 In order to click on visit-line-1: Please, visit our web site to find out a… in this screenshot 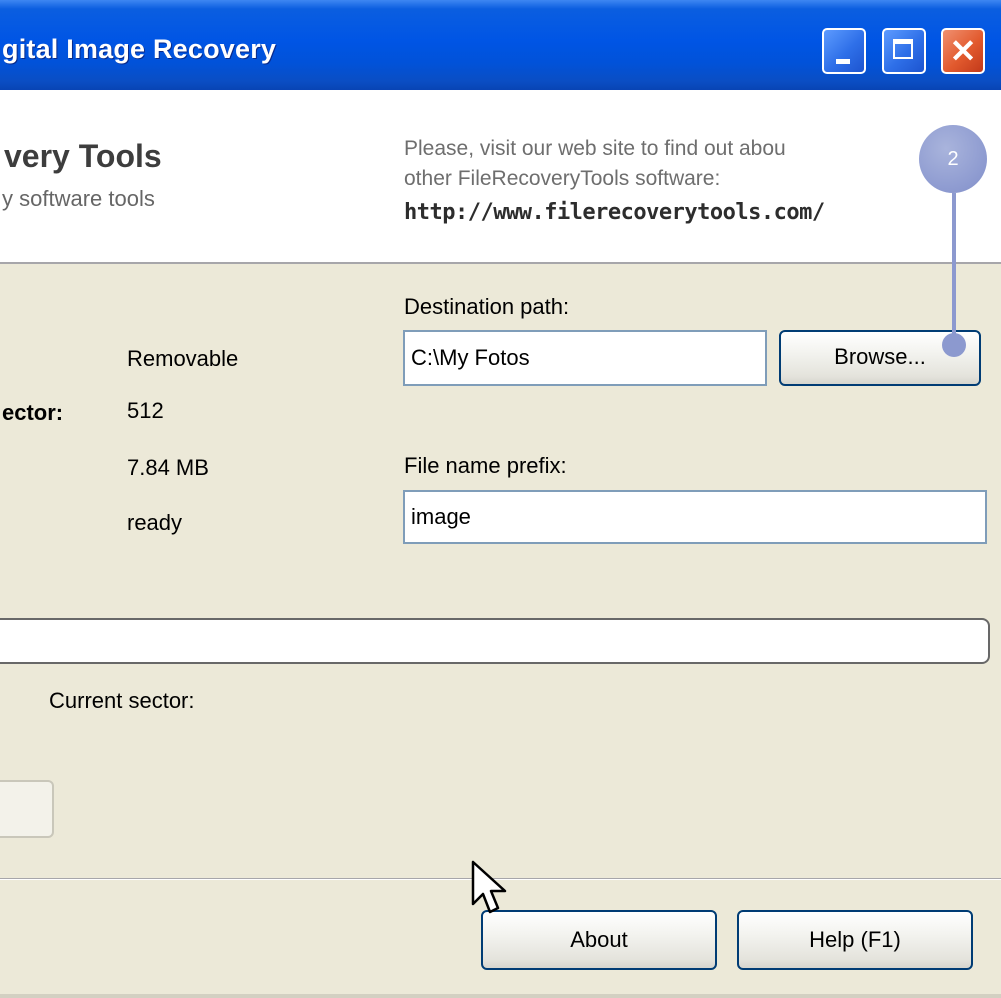, I will do `click(595, 148)`.